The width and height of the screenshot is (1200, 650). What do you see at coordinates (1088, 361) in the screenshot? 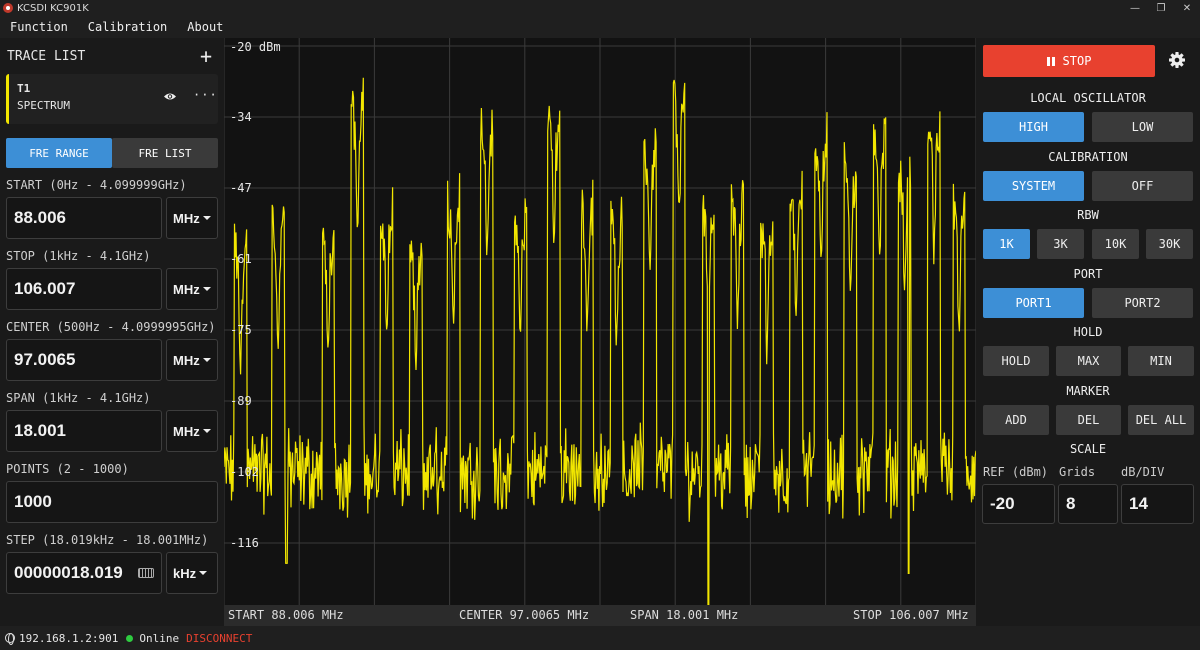
I see `max-hold-button: MAX` at bounding box center [1088, 361].